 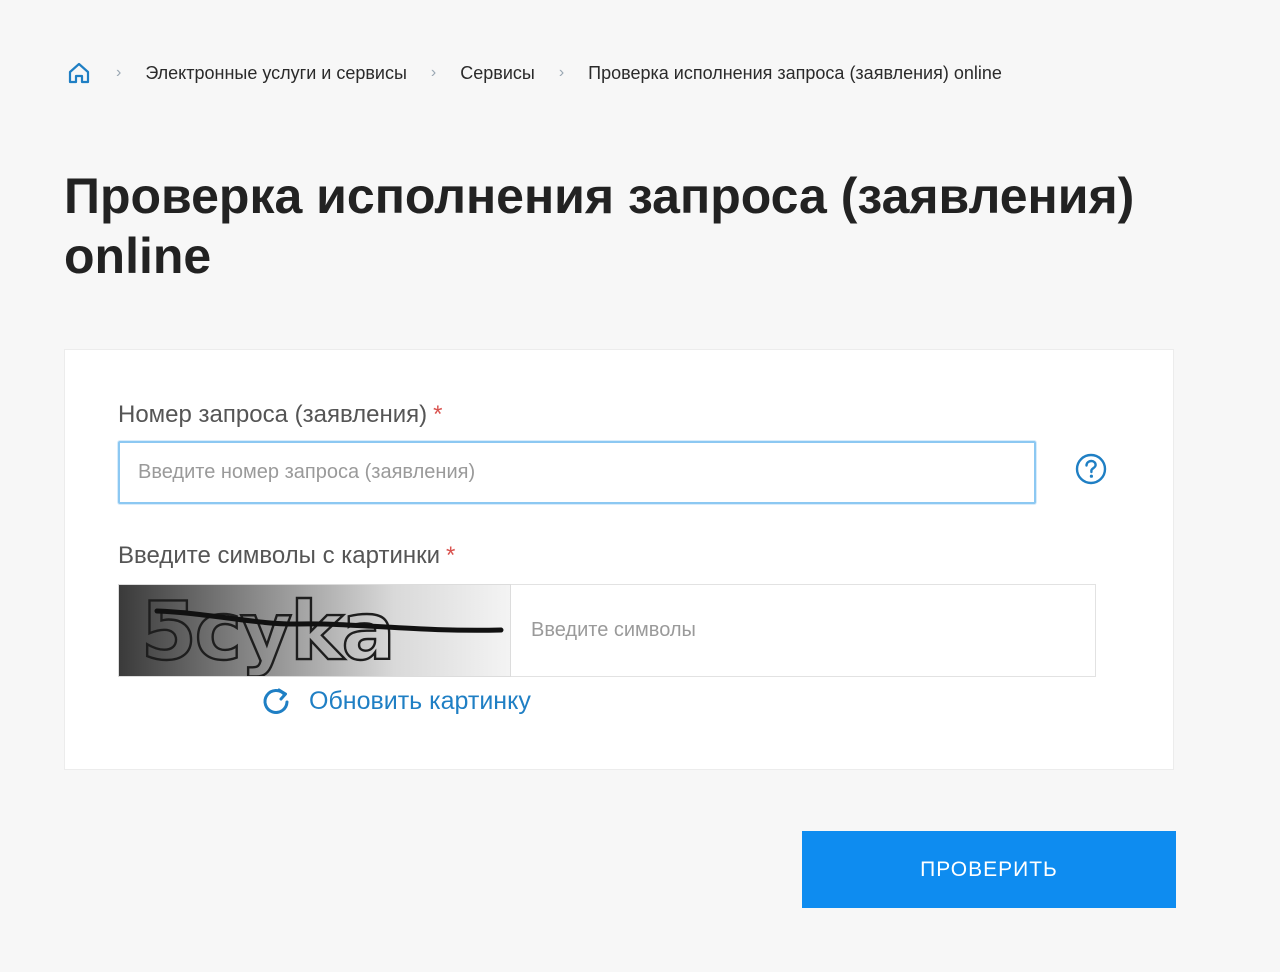 What do you see at coordinates (276, 701) in the screenshot?
I see `refresh-icon` at bounding box center [276, 701].